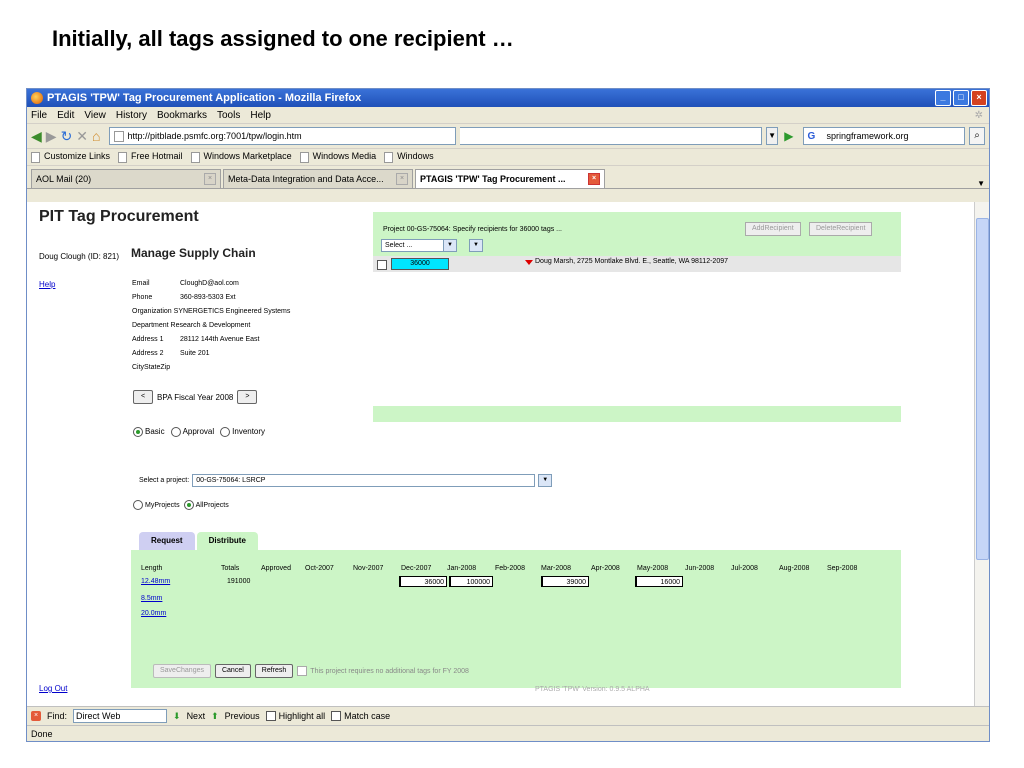 The height and width of the screenshot is (768, 1024). Describe the element at coordinates (36, 716) in the screenshot. I see `close-find-icon: ×` at that location.